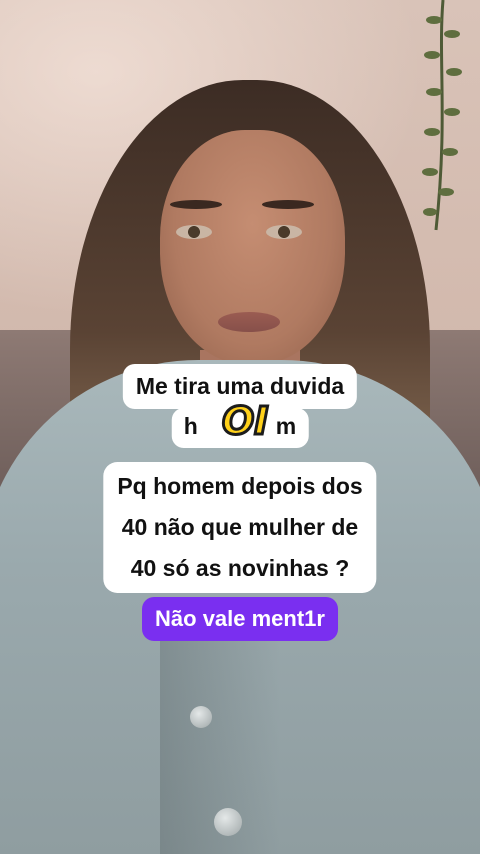  I want to click on highlight-badge: Não vale ment1r, so click(240, 619).